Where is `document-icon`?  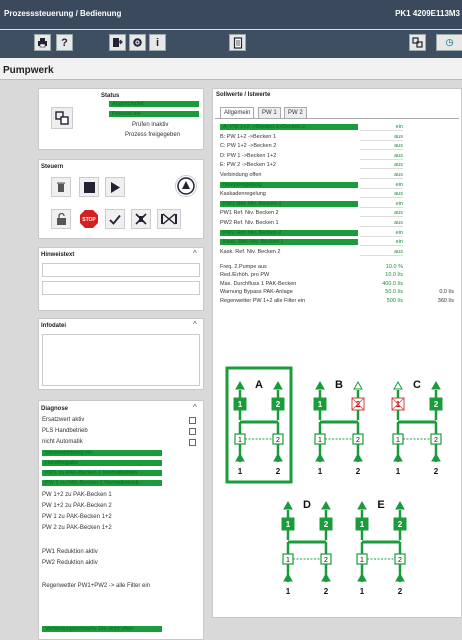 document-icon is located at coordinates (237, 42).